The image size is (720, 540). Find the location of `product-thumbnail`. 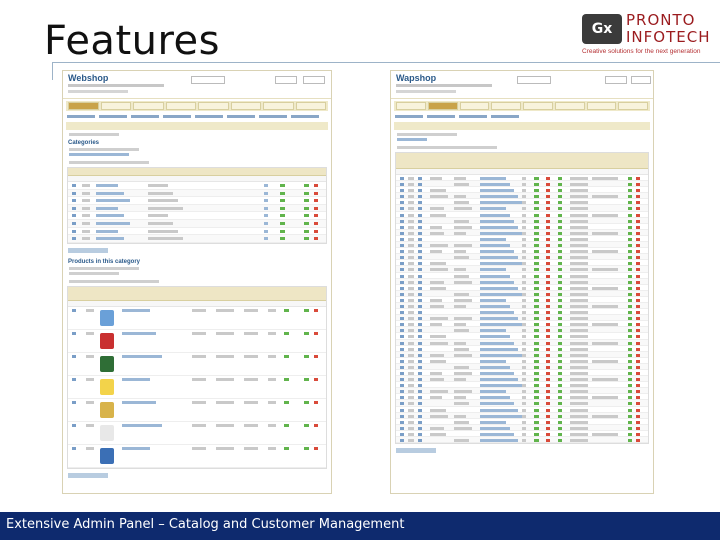

product-thumbnail is located at coordinates (107, 432).